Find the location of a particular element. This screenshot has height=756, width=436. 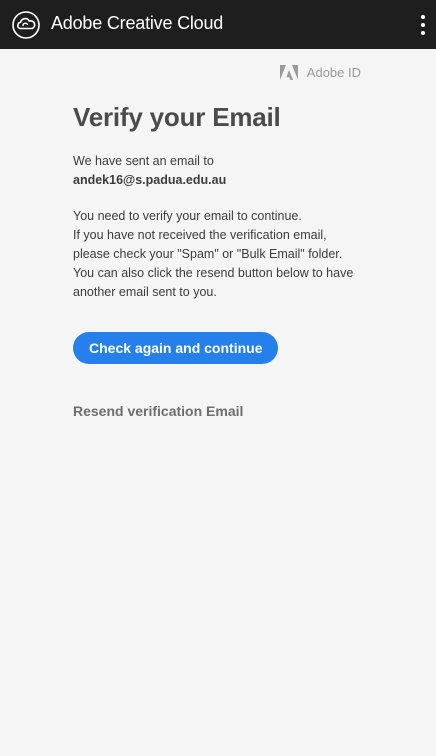

title-bar: Adobe Creative Cloud is located at coordinates (218, 24).